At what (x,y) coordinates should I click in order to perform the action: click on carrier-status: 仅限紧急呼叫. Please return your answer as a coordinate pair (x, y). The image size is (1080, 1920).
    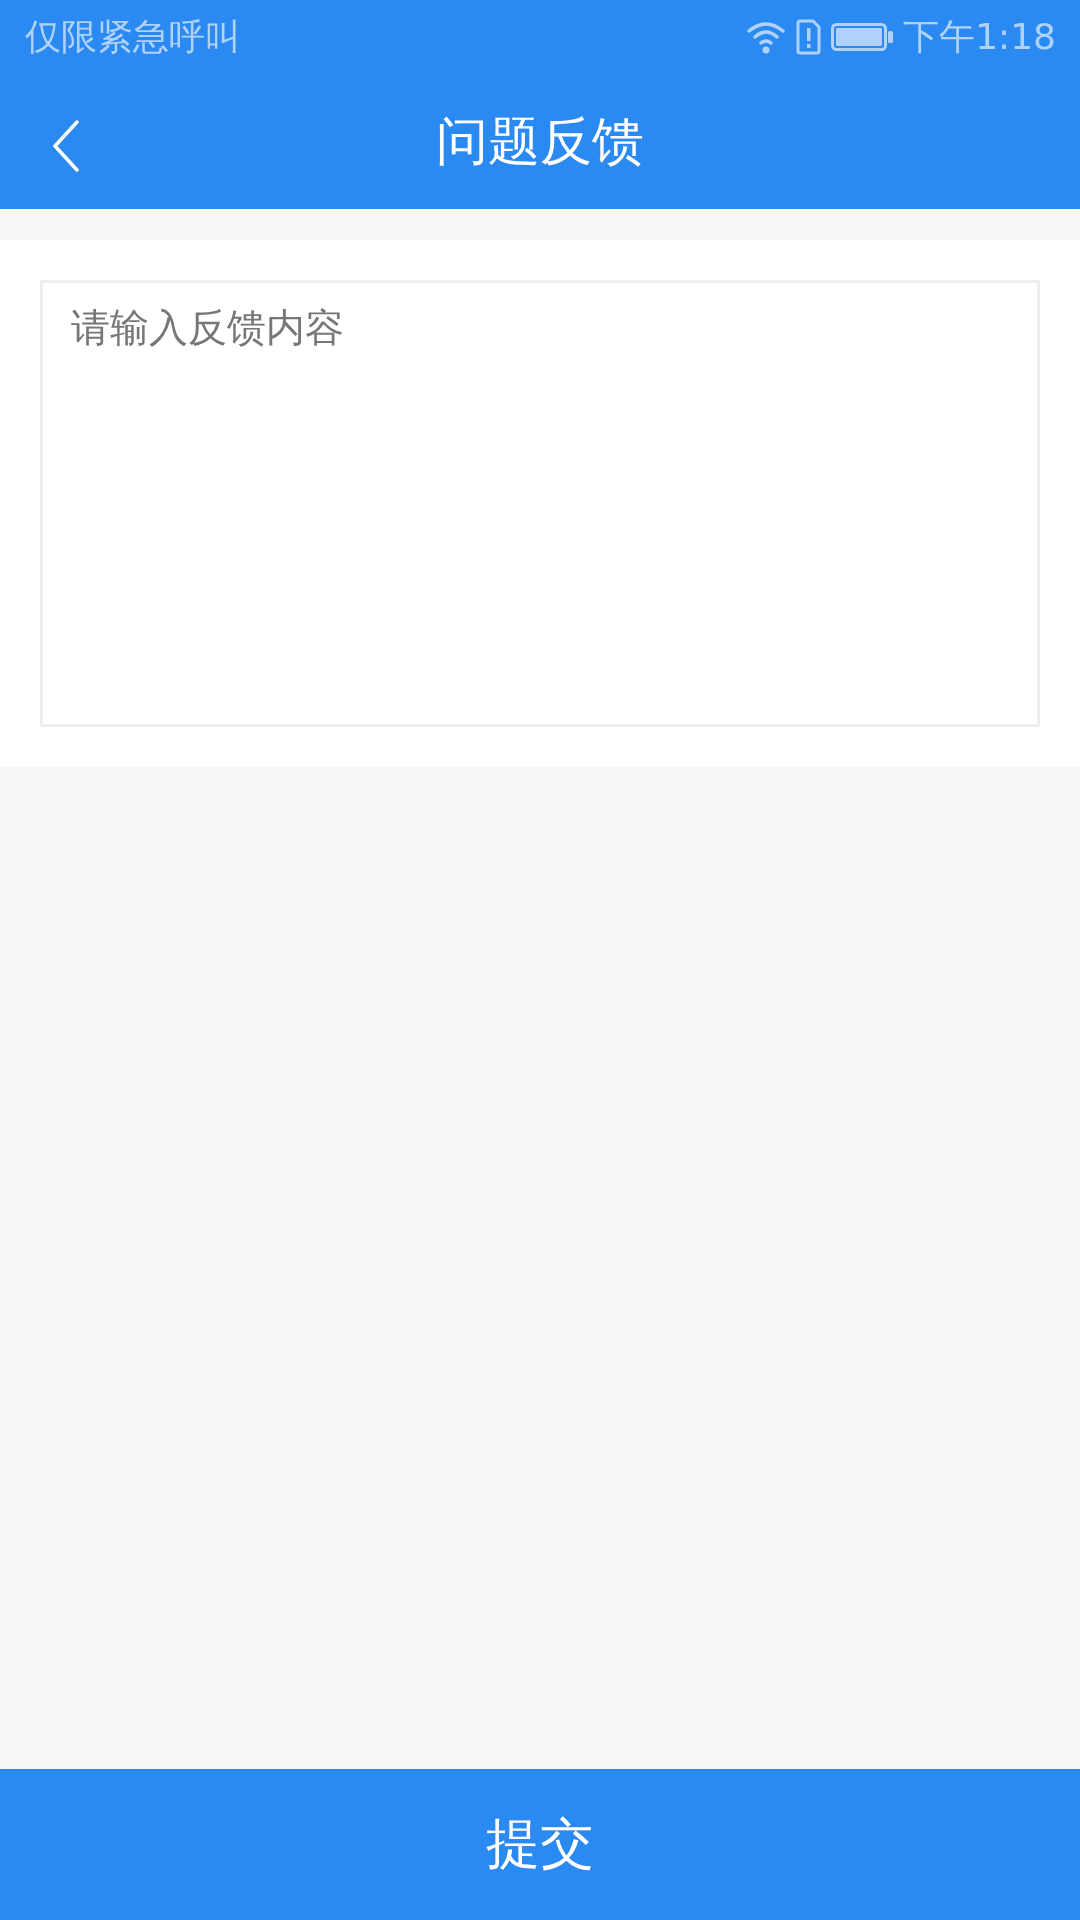
    Looking at the image, I should click on (133, 36).